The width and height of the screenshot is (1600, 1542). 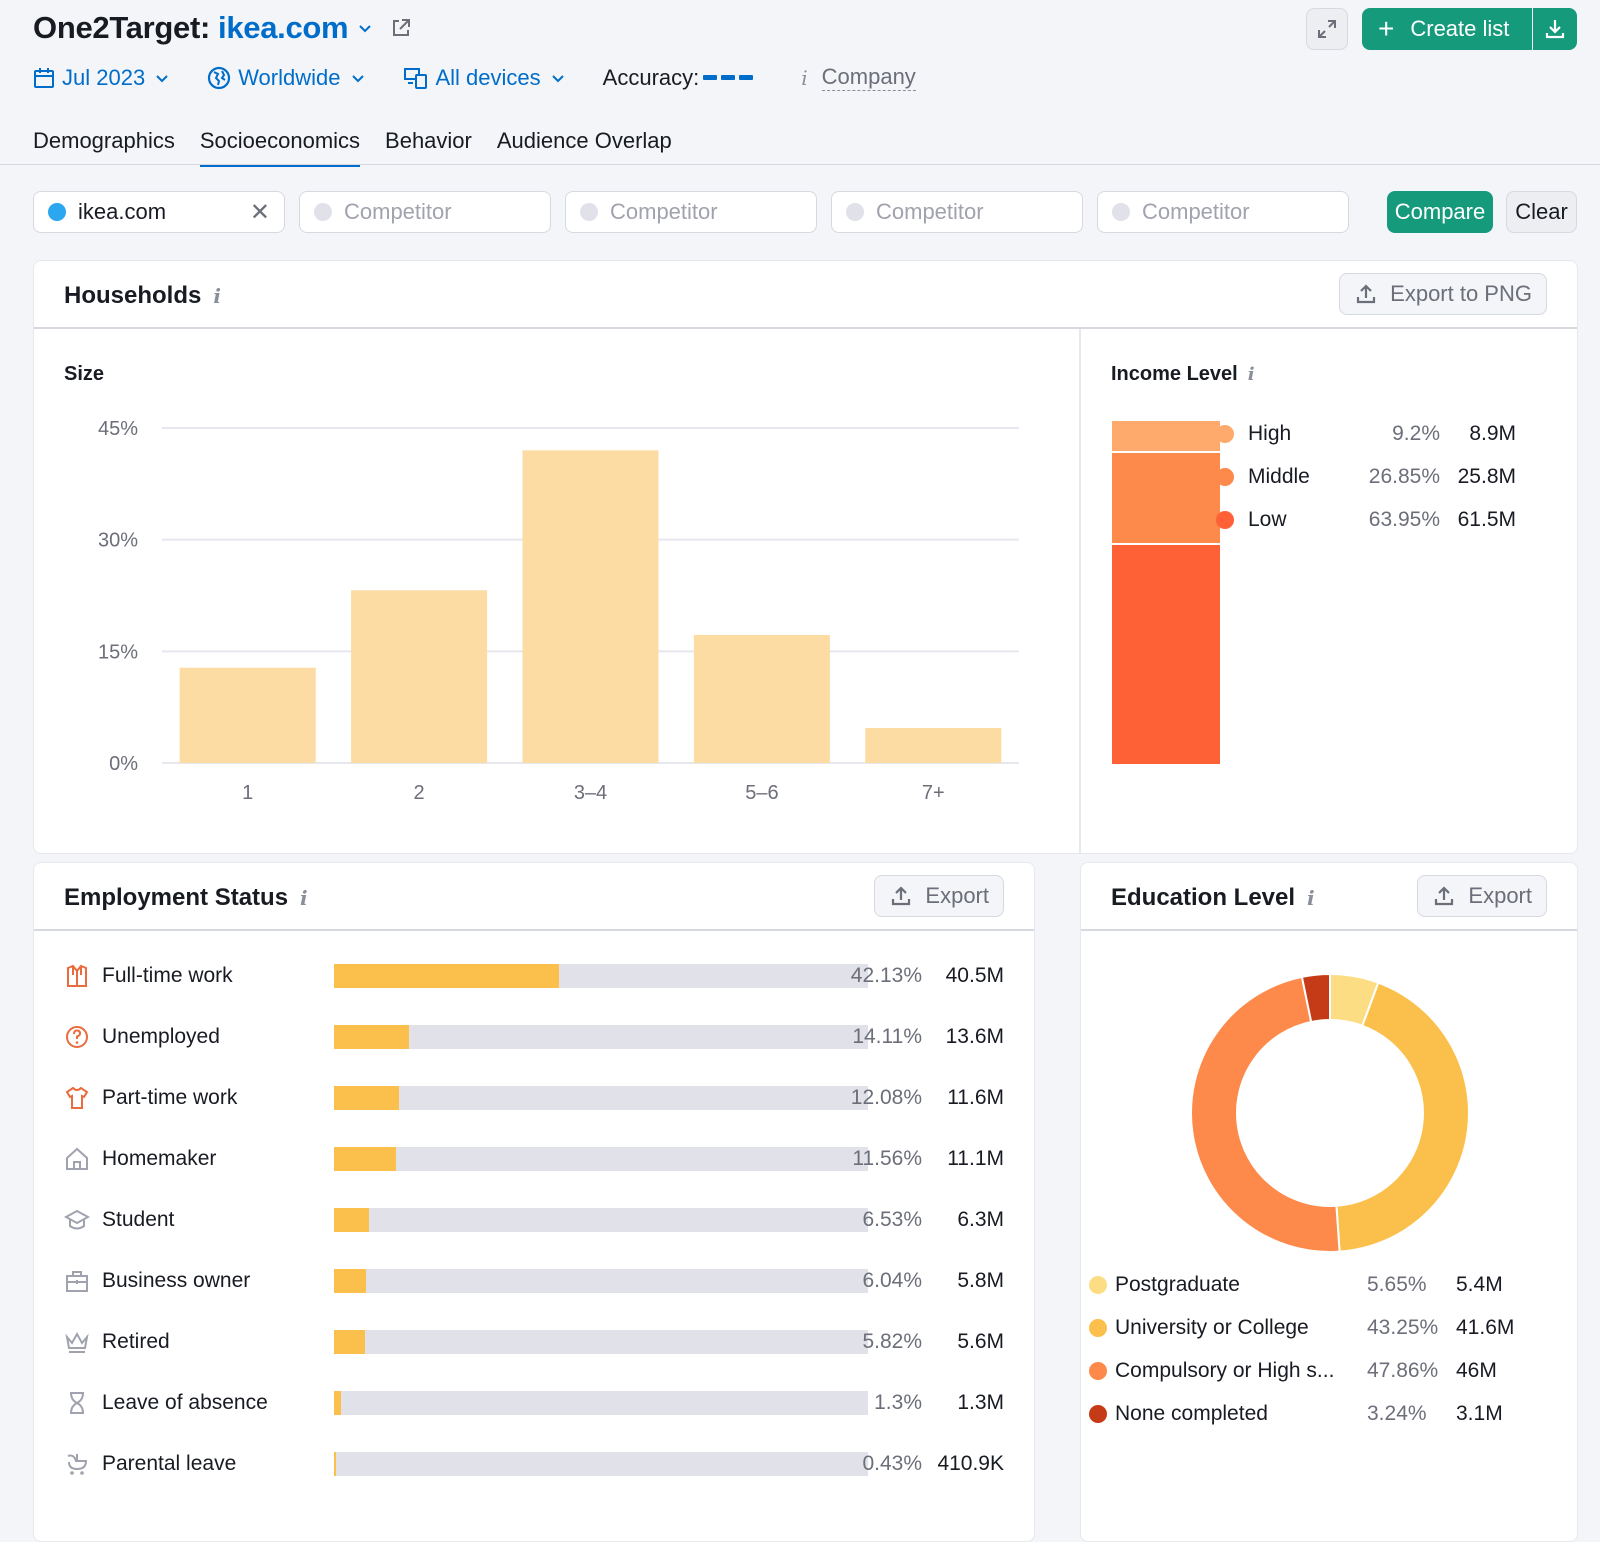 What do you see at coordinates (1327, 29) in the screenshot?
I see `expand-button` at bounding box center [1327, 29].